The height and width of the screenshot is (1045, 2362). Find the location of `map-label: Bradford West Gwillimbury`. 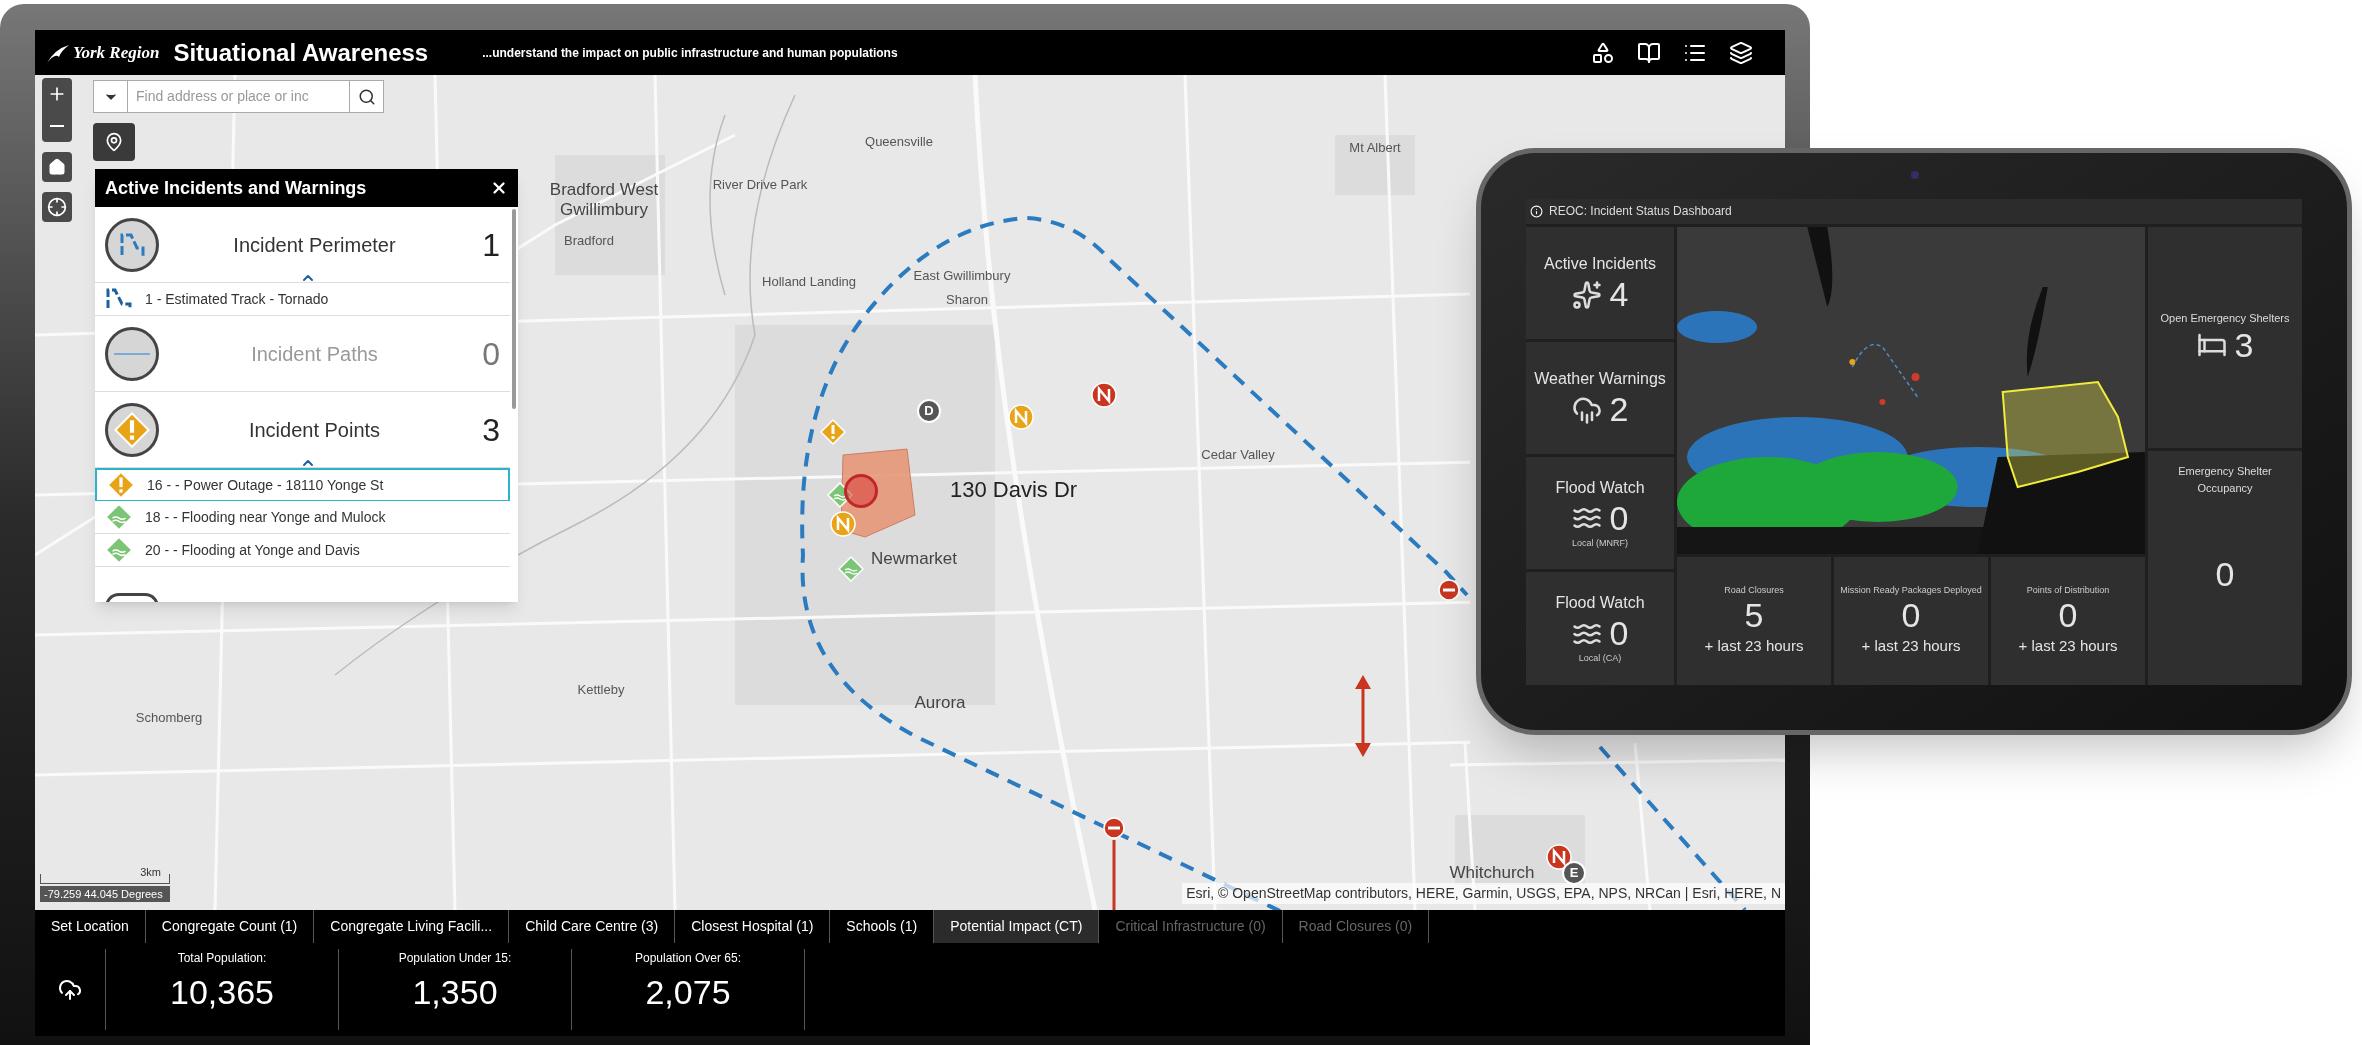

map-label: Bradford West Gwillimbury is located at coordinates (604, 200).